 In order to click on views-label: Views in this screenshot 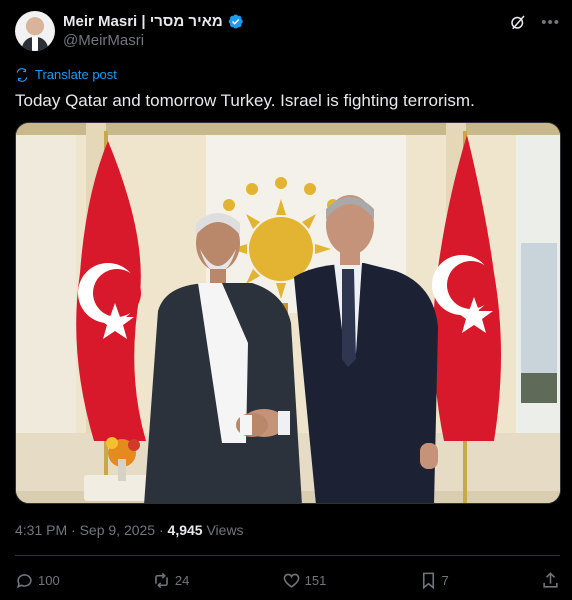, I will do `click(223, 530)`.